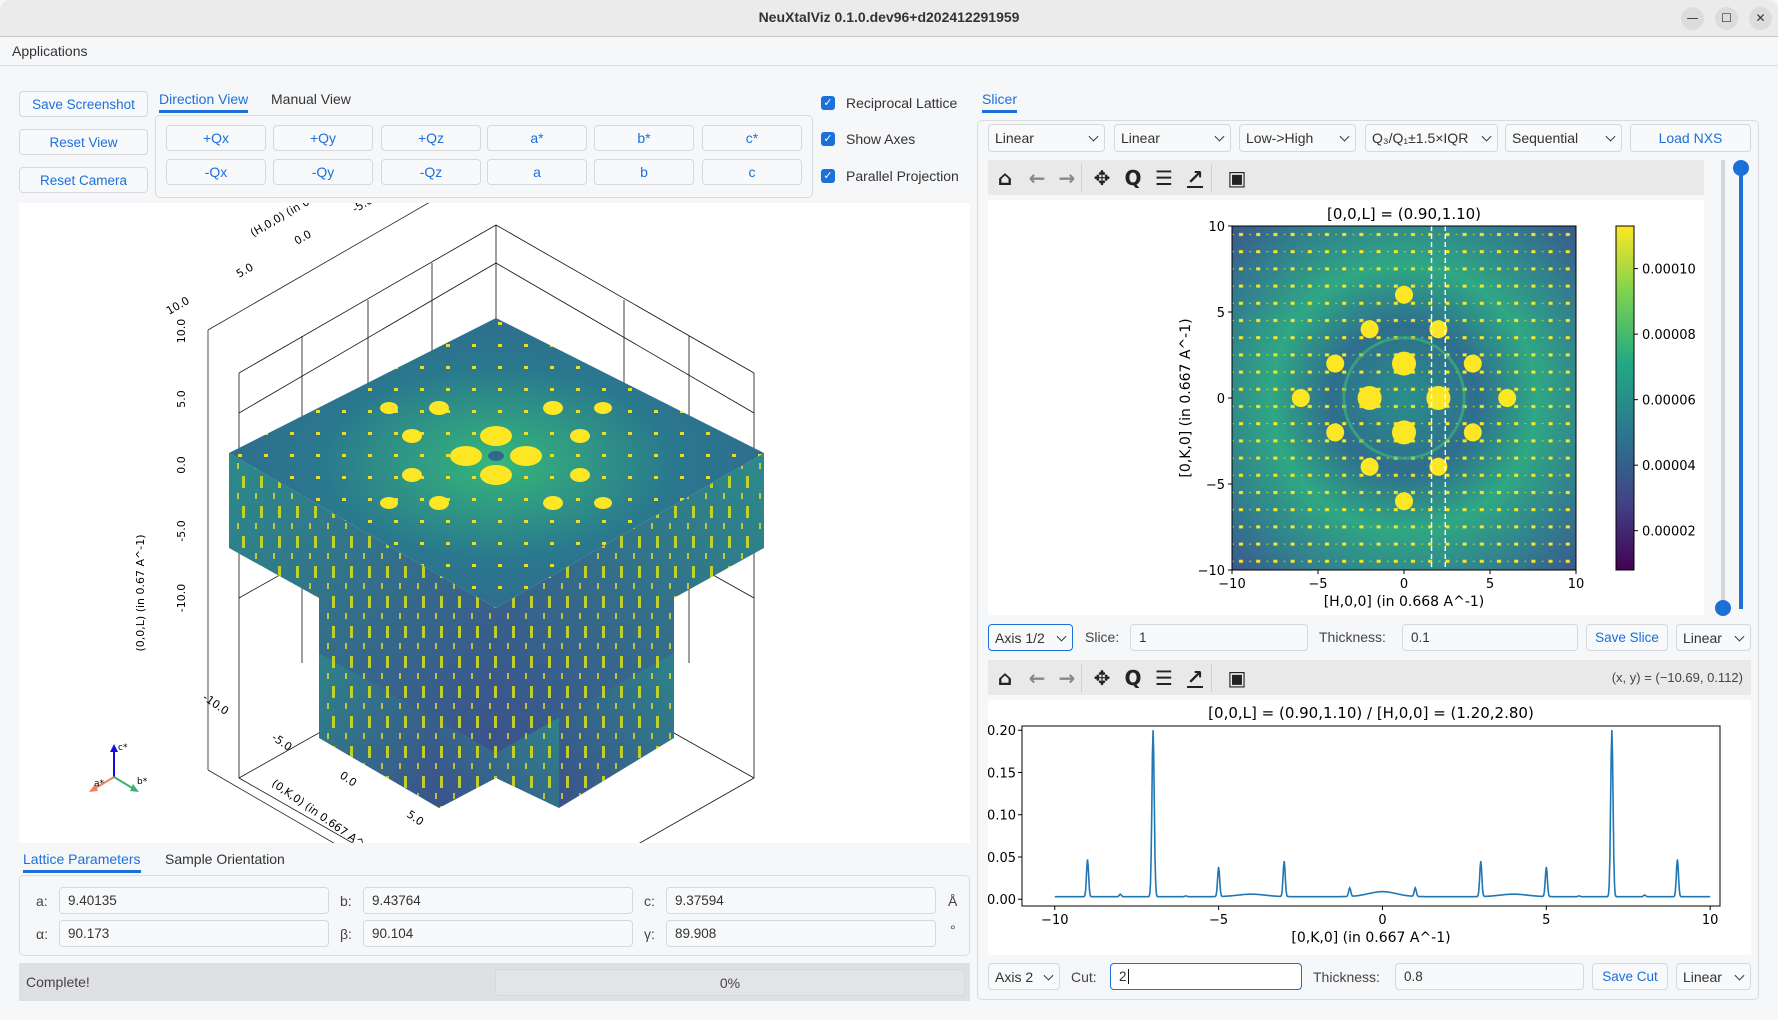  I want to click on colorbar-tick-label: 0.00002, so click(1669, 532).